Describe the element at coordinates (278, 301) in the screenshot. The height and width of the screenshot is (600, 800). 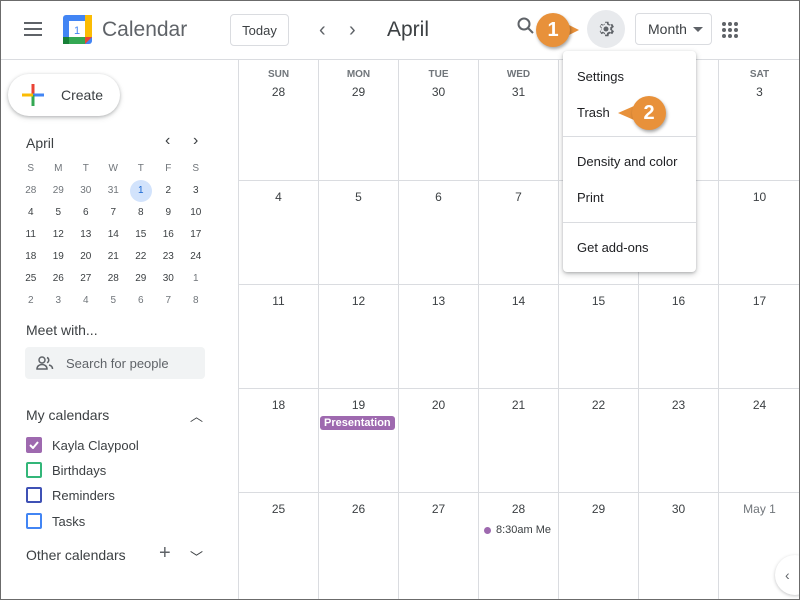
I see `day-number: 11` at that location.